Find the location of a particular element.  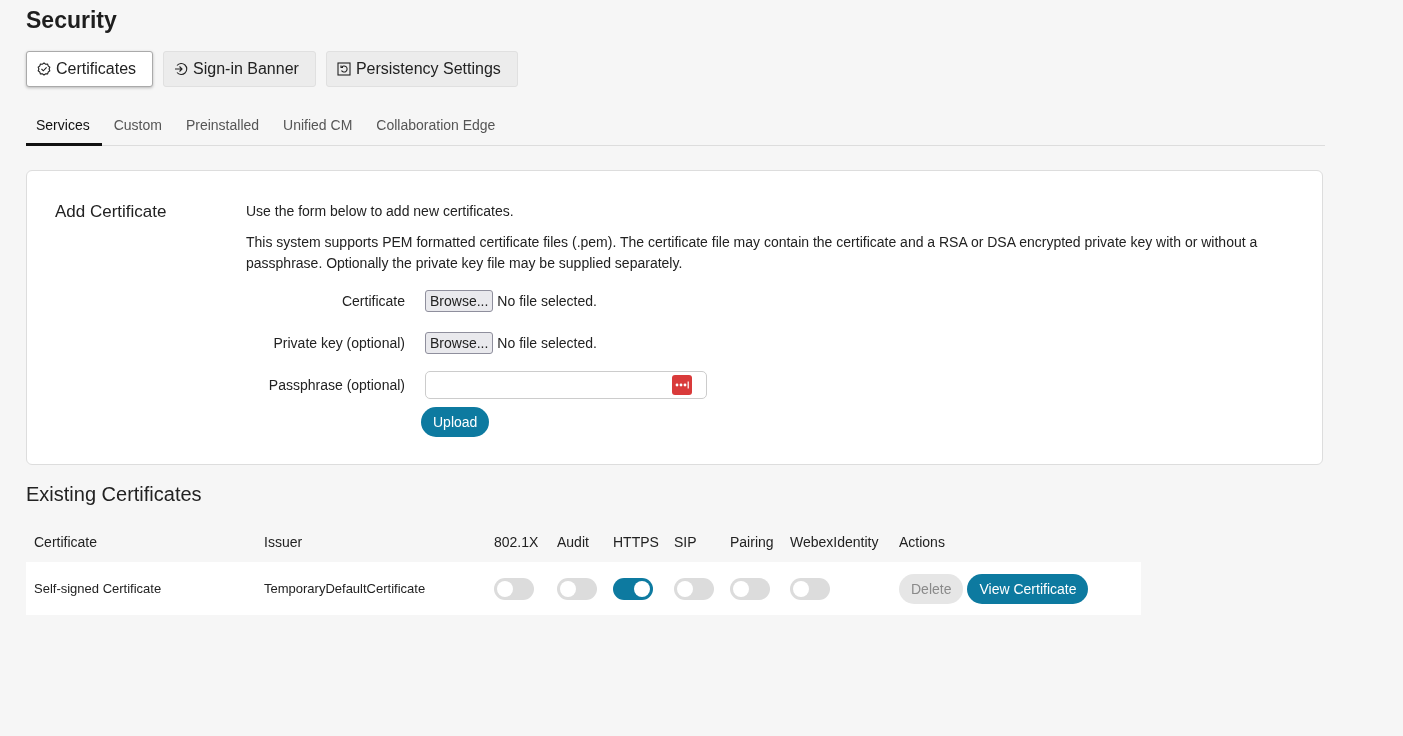

tab: Custom is located at coordinates (137, 127).